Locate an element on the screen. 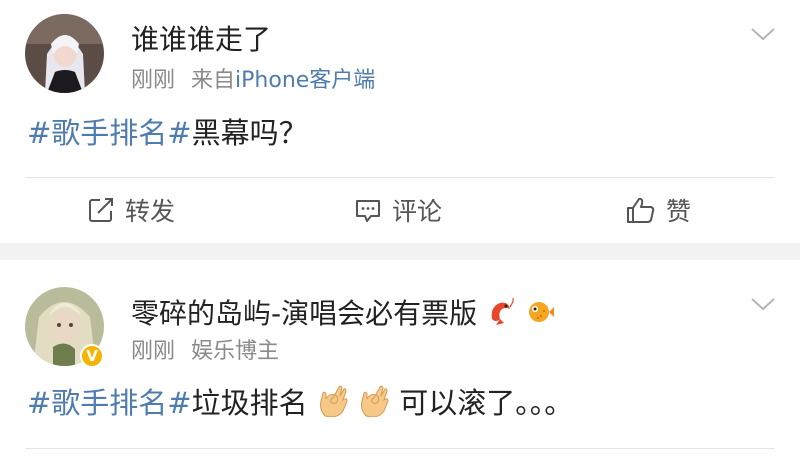 The height and width of the screenshot is (461, 800). post-meta: 刚刚 娱乐博主 is located at coordinates (205, 352).